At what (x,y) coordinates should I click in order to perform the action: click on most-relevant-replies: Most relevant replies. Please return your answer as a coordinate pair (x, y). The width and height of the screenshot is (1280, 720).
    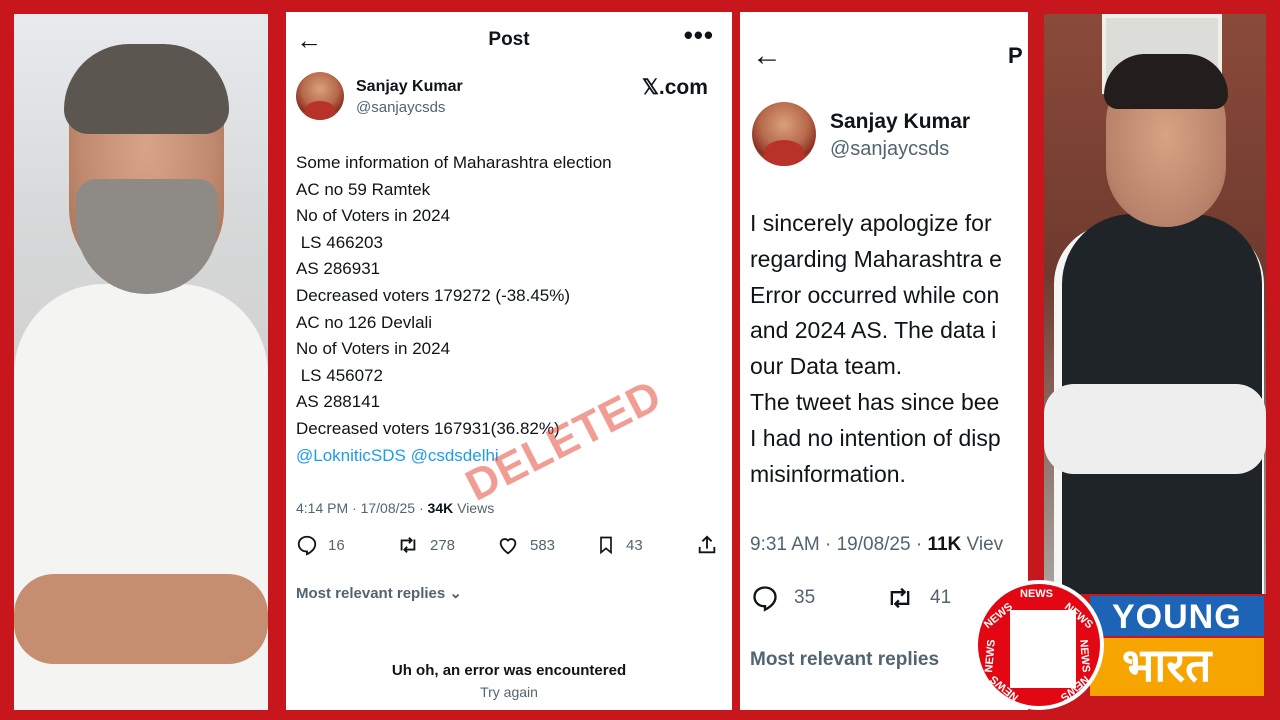
    Looking at the image, I should click on (844, 660).